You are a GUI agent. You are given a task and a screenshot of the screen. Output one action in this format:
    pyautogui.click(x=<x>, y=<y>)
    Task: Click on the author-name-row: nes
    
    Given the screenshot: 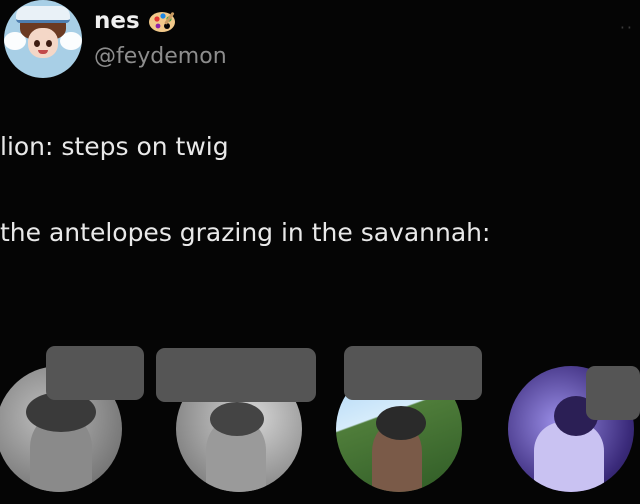 What is the action you would take?
    pyautogui.click(x=136, y=21)
    